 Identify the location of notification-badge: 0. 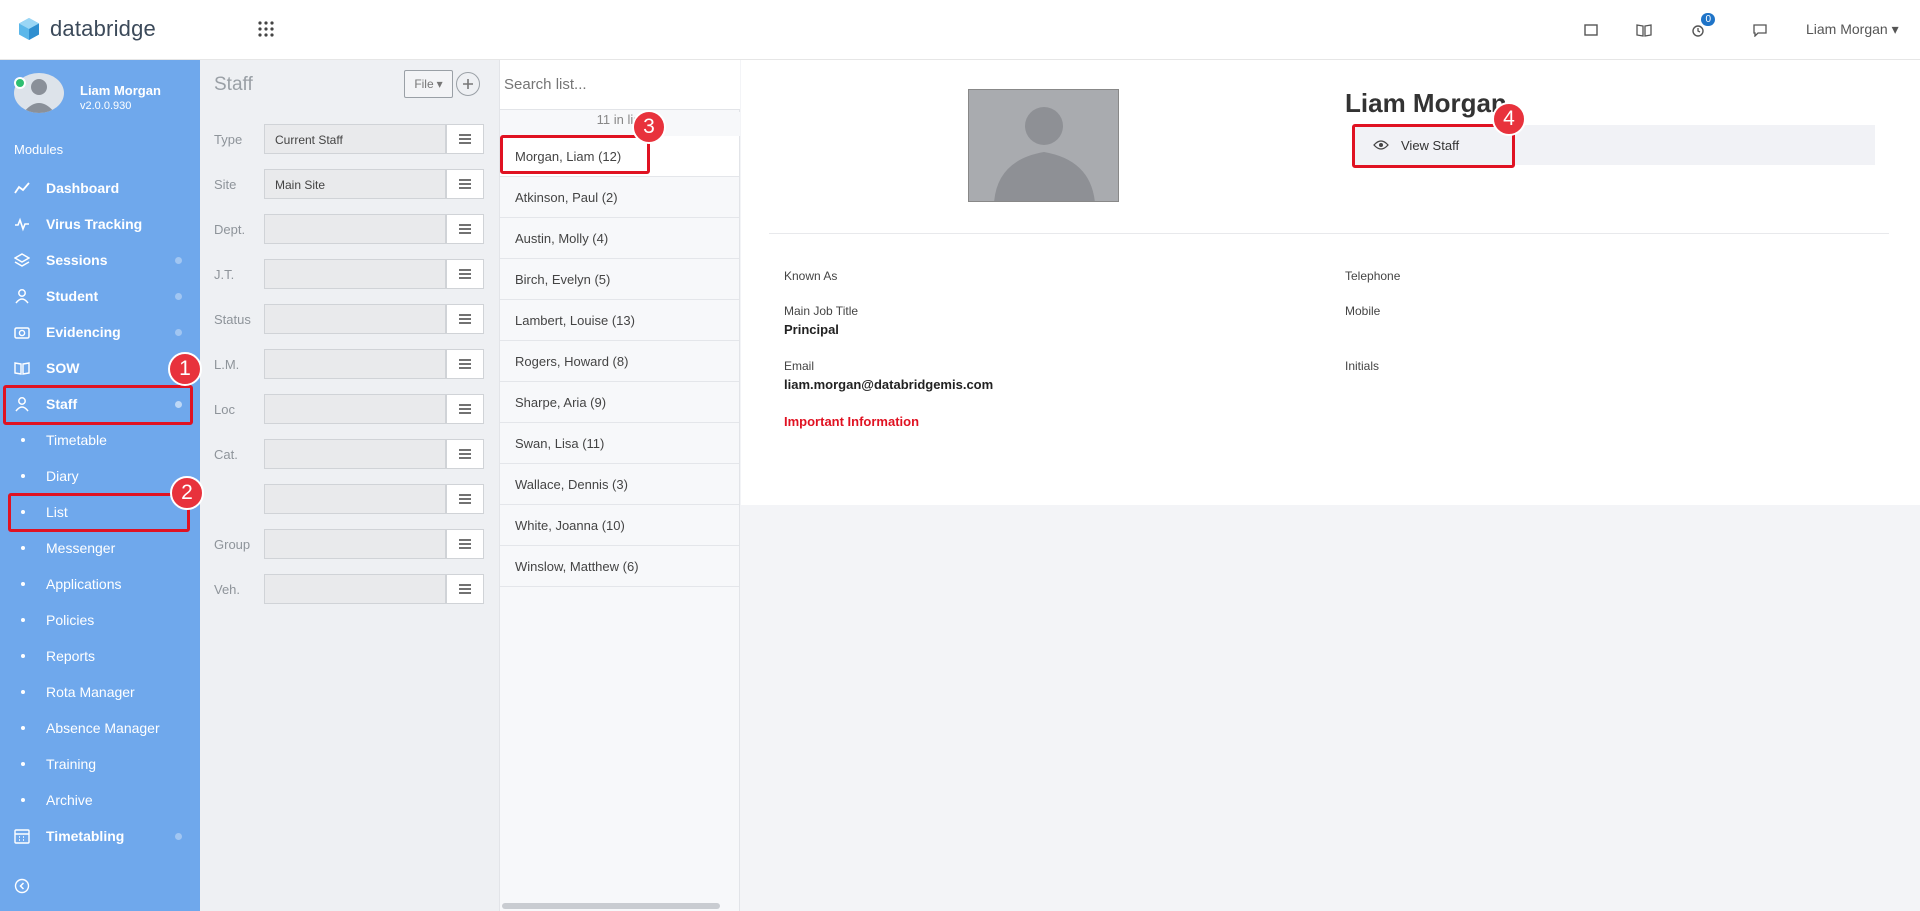
(1708, 19).